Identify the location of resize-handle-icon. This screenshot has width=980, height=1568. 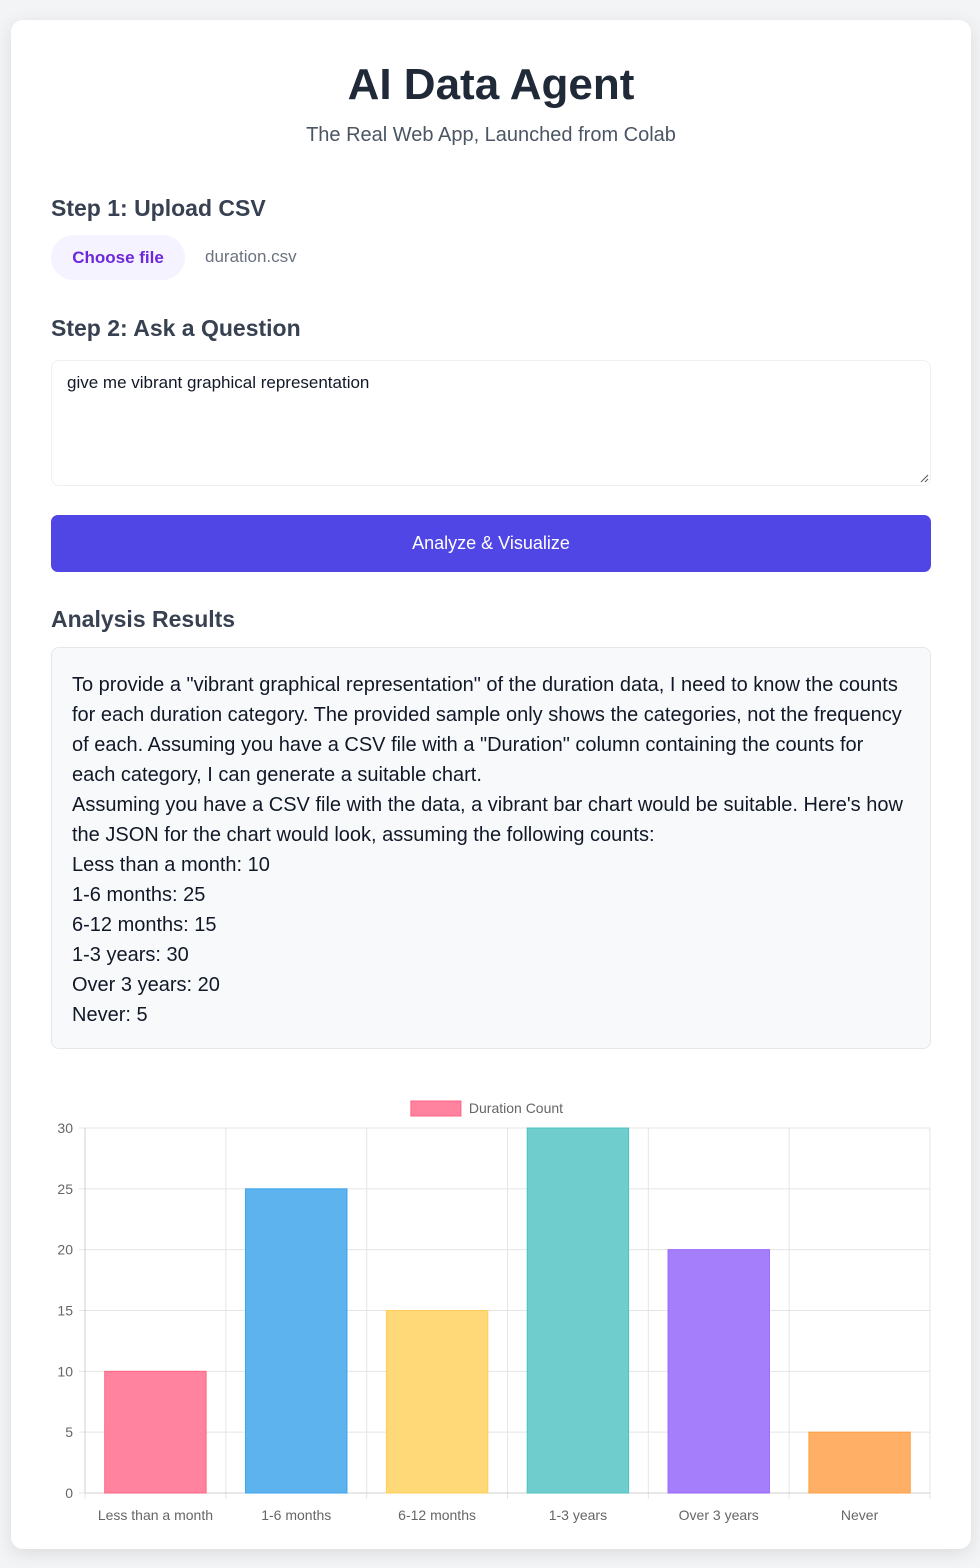
(924, 478).